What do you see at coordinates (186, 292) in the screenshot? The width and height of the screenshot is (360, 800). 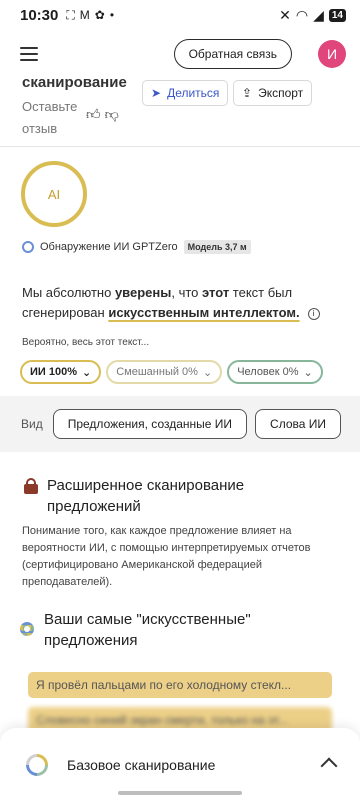 I see `verdict-part: , что` at bounding box center [186, 292].